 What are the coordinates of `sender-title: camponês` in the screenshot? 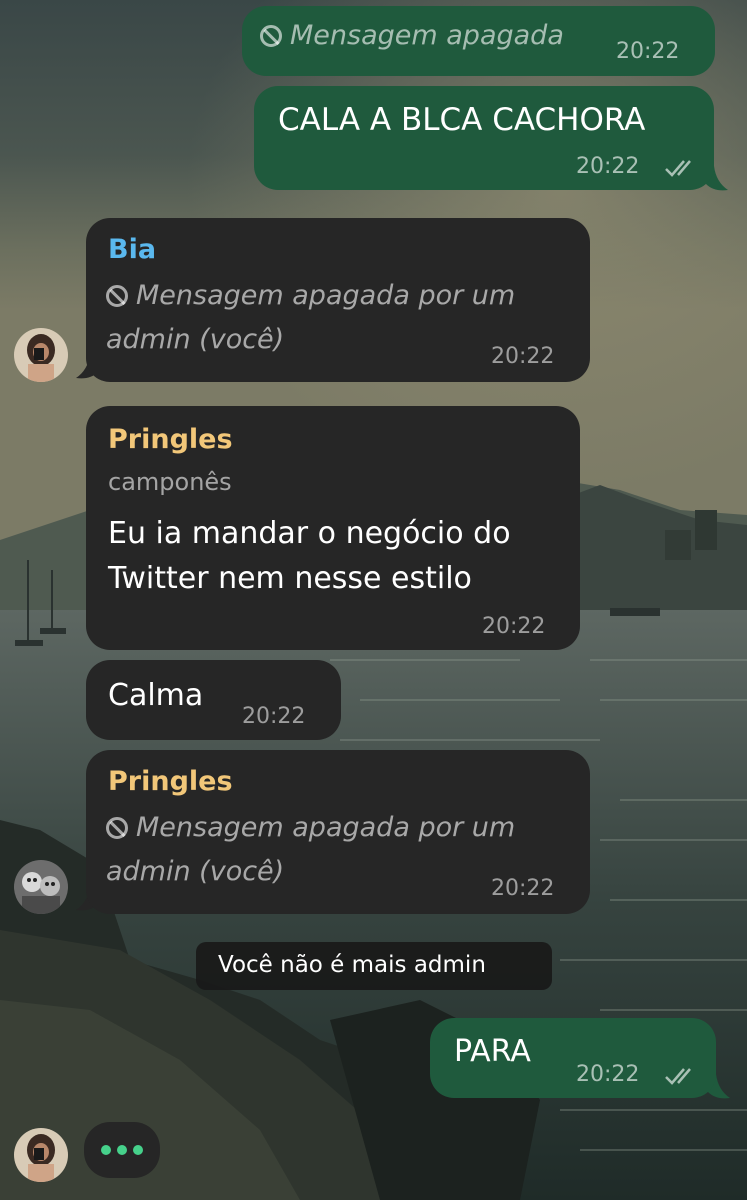 It's located at (170, 482).